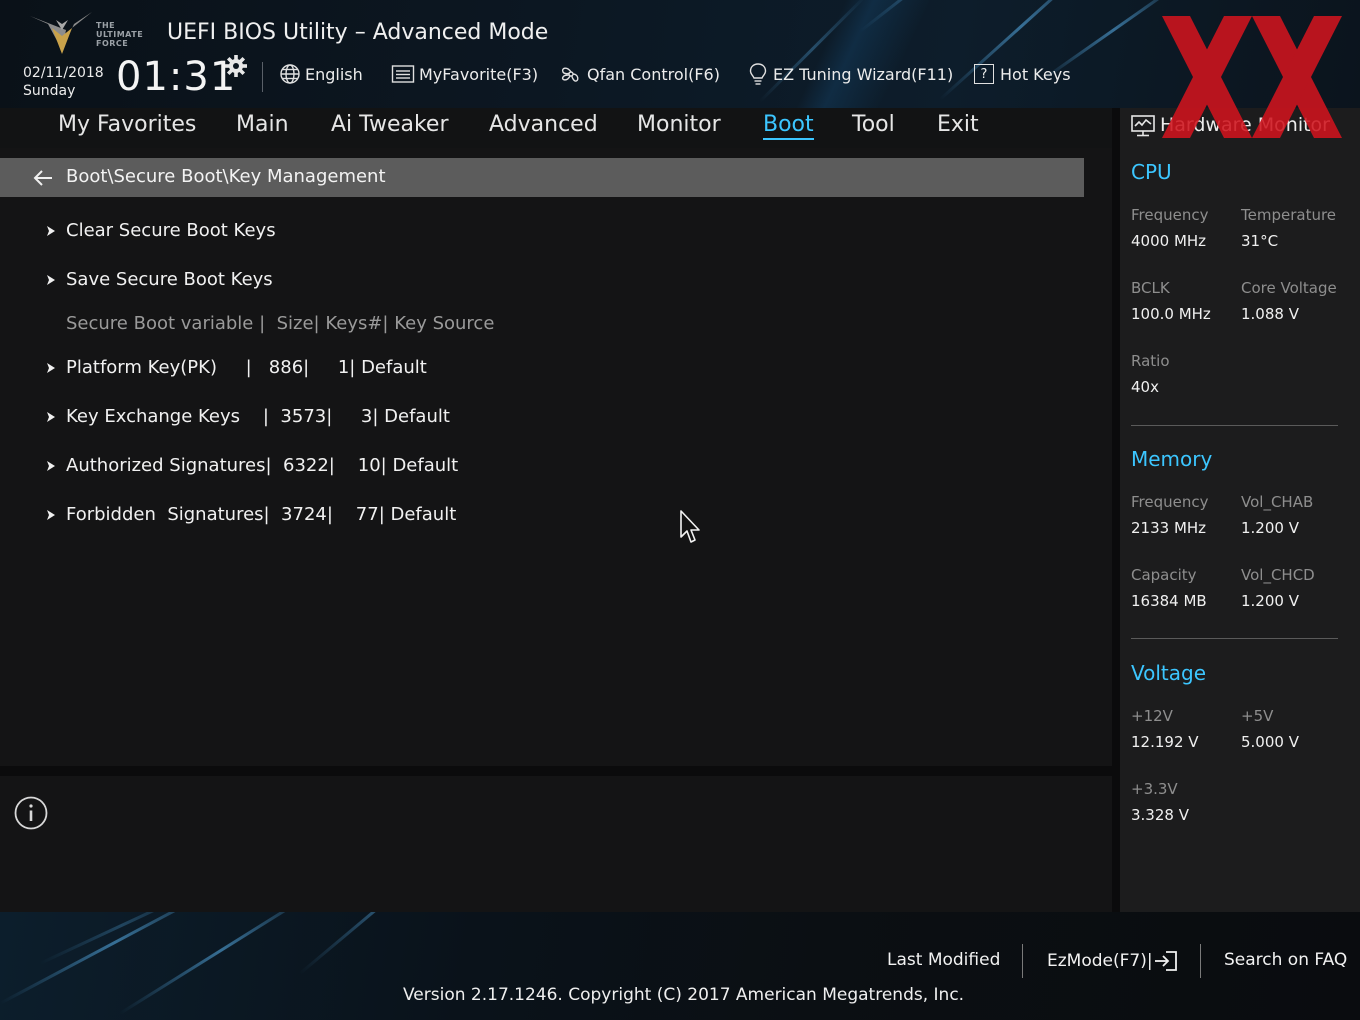 The width and height of the screenshot is (1360, 1020). Describe the element at coordinates (943, 960) in the screenshot. I see `last-modified-button: Last Modified` at that location.